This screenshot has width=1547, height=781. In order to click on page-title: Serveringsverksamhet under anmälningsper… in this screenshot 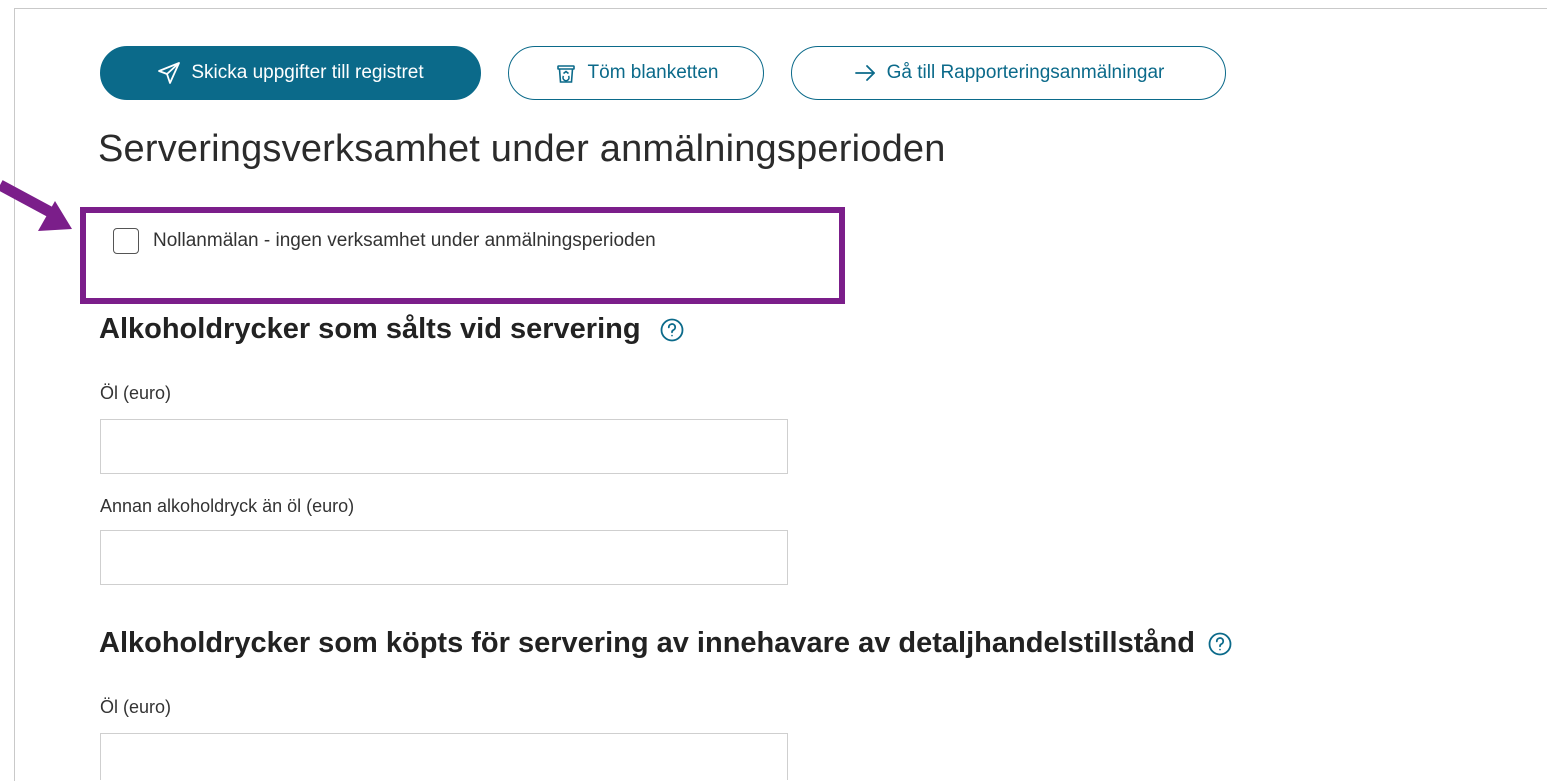, I will do `click(522, 149)`.